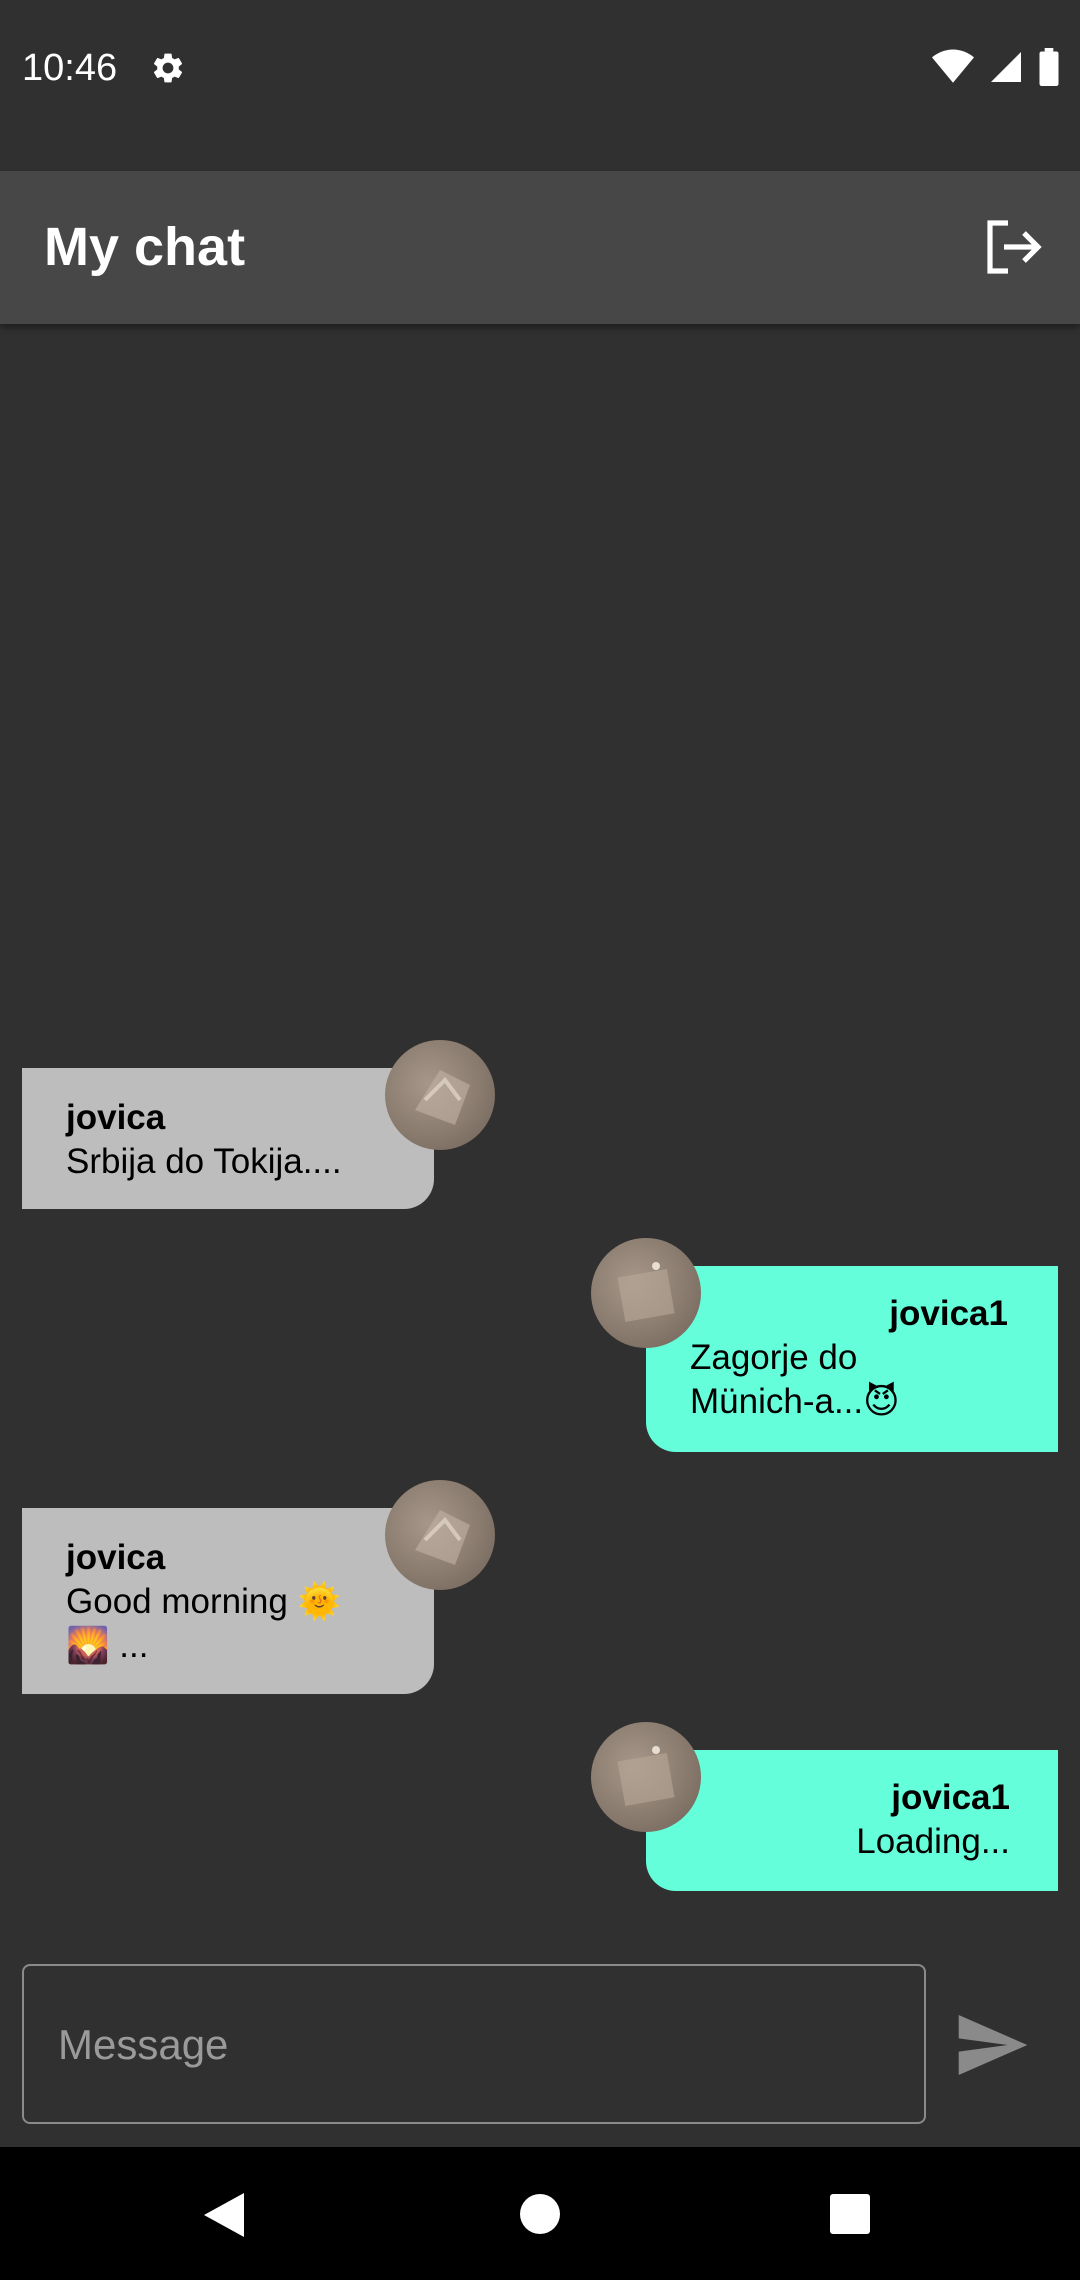 This screenshot has width=1080, height=2280. Describe the element at coordinates (540, 247) in the screenshot. I see `app-bar: My chat` at that location.